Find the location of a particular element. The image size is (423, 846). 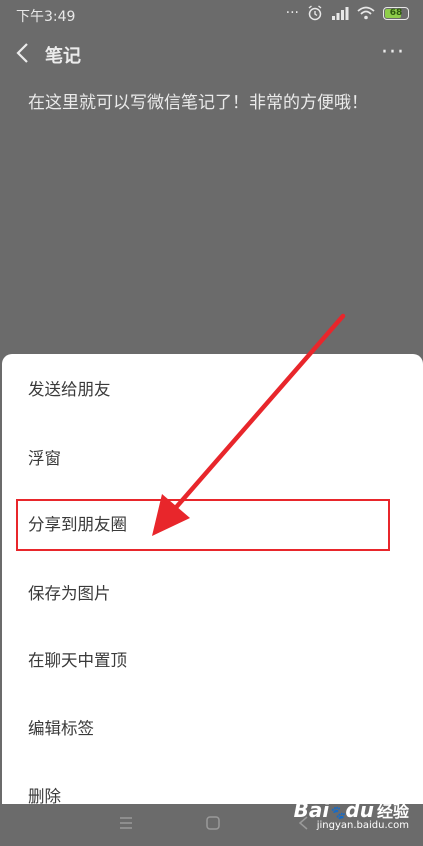

home-icon is located at coordinates (213, 823).